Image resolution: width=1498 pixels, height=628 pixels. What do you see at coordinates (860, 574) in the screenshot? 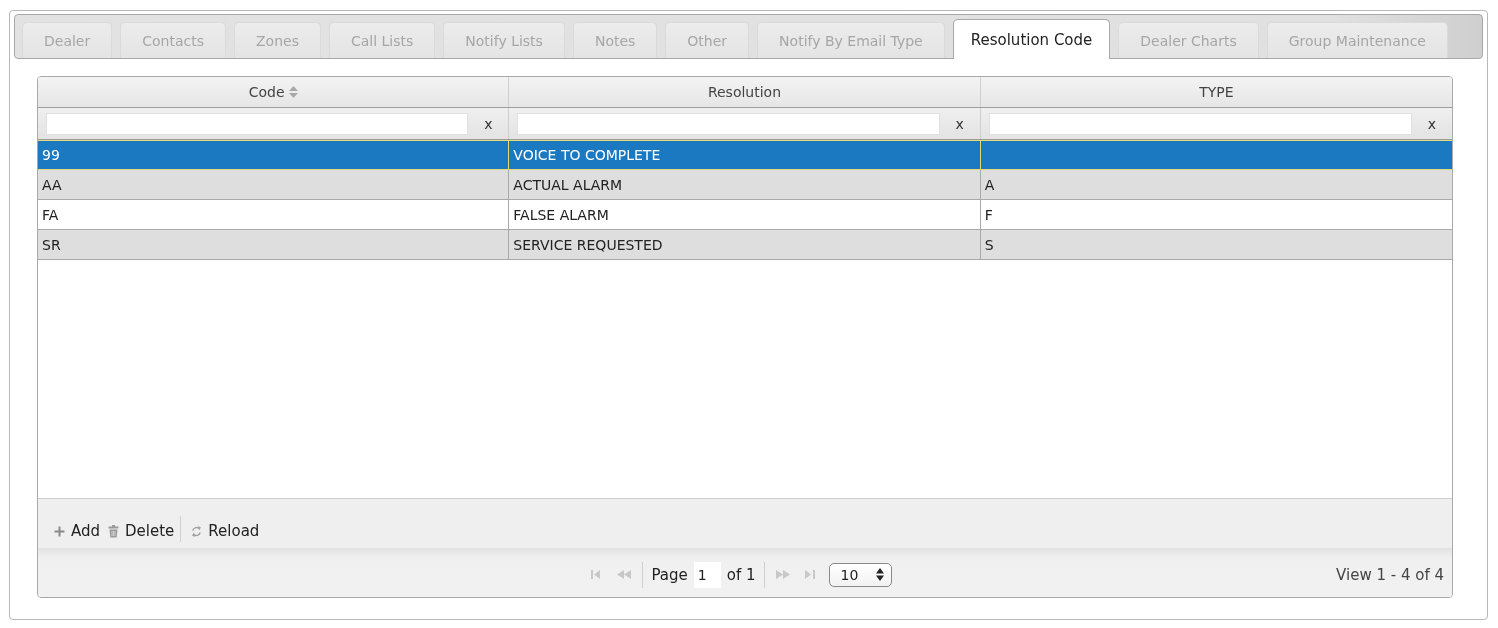
I see `page-size-select: 10` at bounding box center [860, 574].